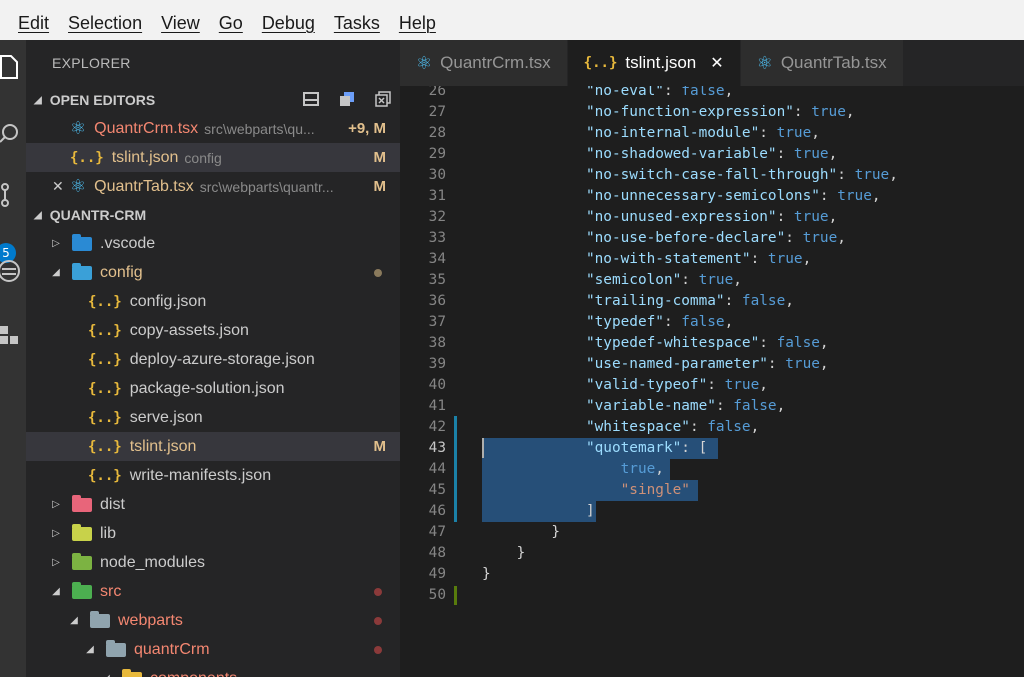 This screenshot has height=677, width=1024. What do you see at coordinates (213, 243) in the screenshot?
I see `tree-item-vscode: ▷ .vscode` at bounding box center [213, 243].